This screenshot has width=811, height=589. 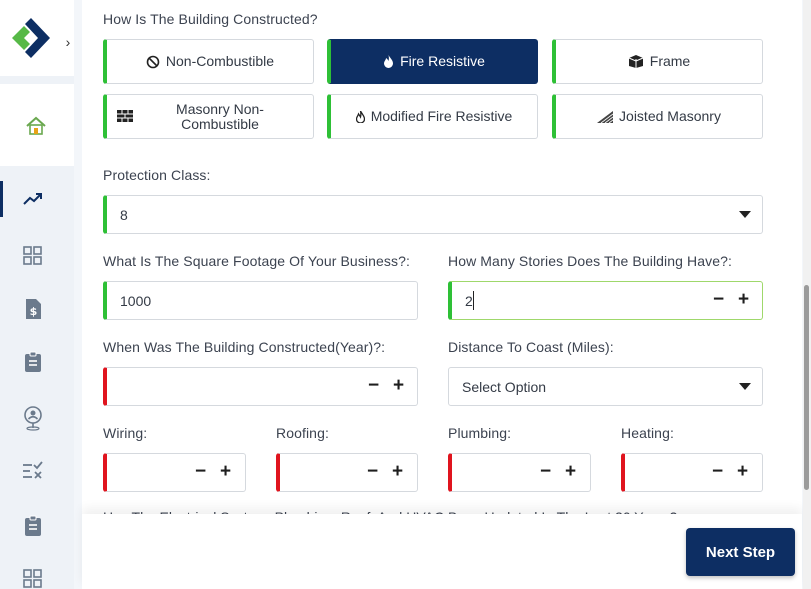 I want to click on year-built-decrement-button: −, so click(x=373, y=386).